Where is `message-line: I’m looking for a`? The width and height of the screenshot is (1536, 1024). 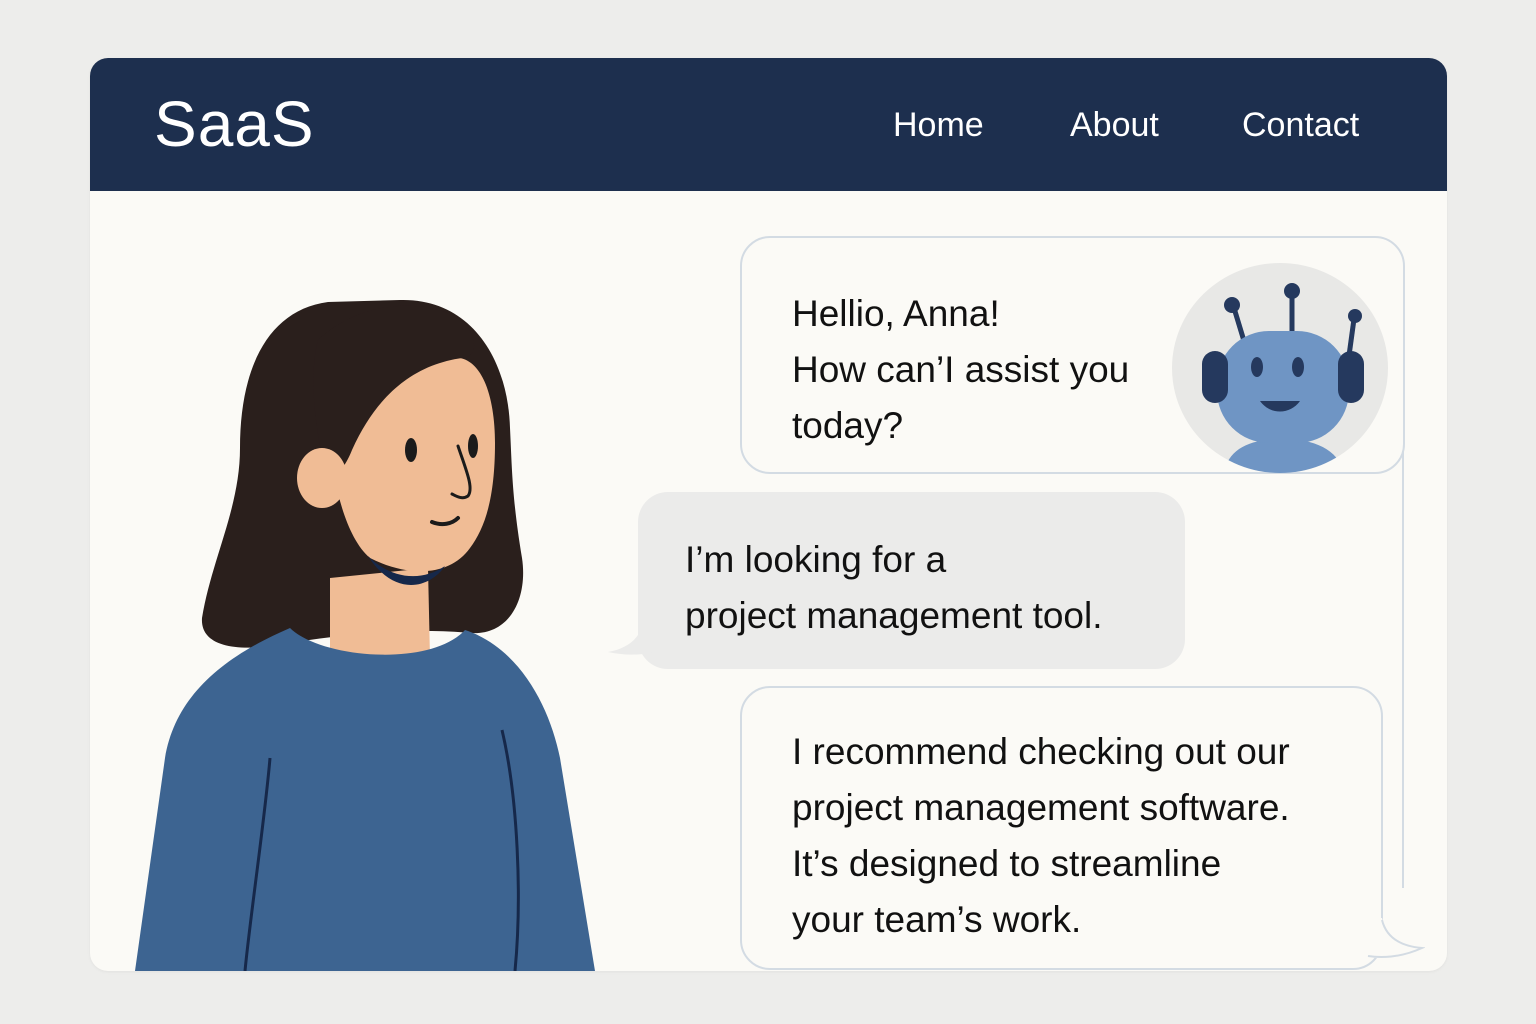
message-line: I’m looking for a is located at coordinates (816, 559).